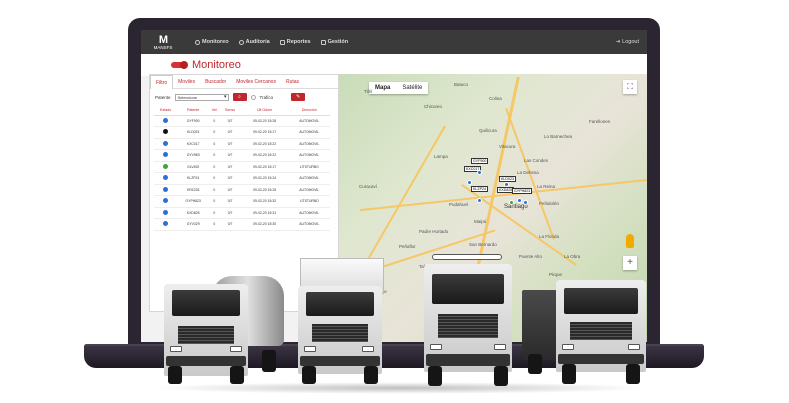 This screenshot has width=789, height=403. What do you see at coordinates (242, 121) in the screenshot?
I see `table-row: GYF900 0 0/7 09-02-20 15:28 AUTOMOVIL` at bounding box center [242, 121].